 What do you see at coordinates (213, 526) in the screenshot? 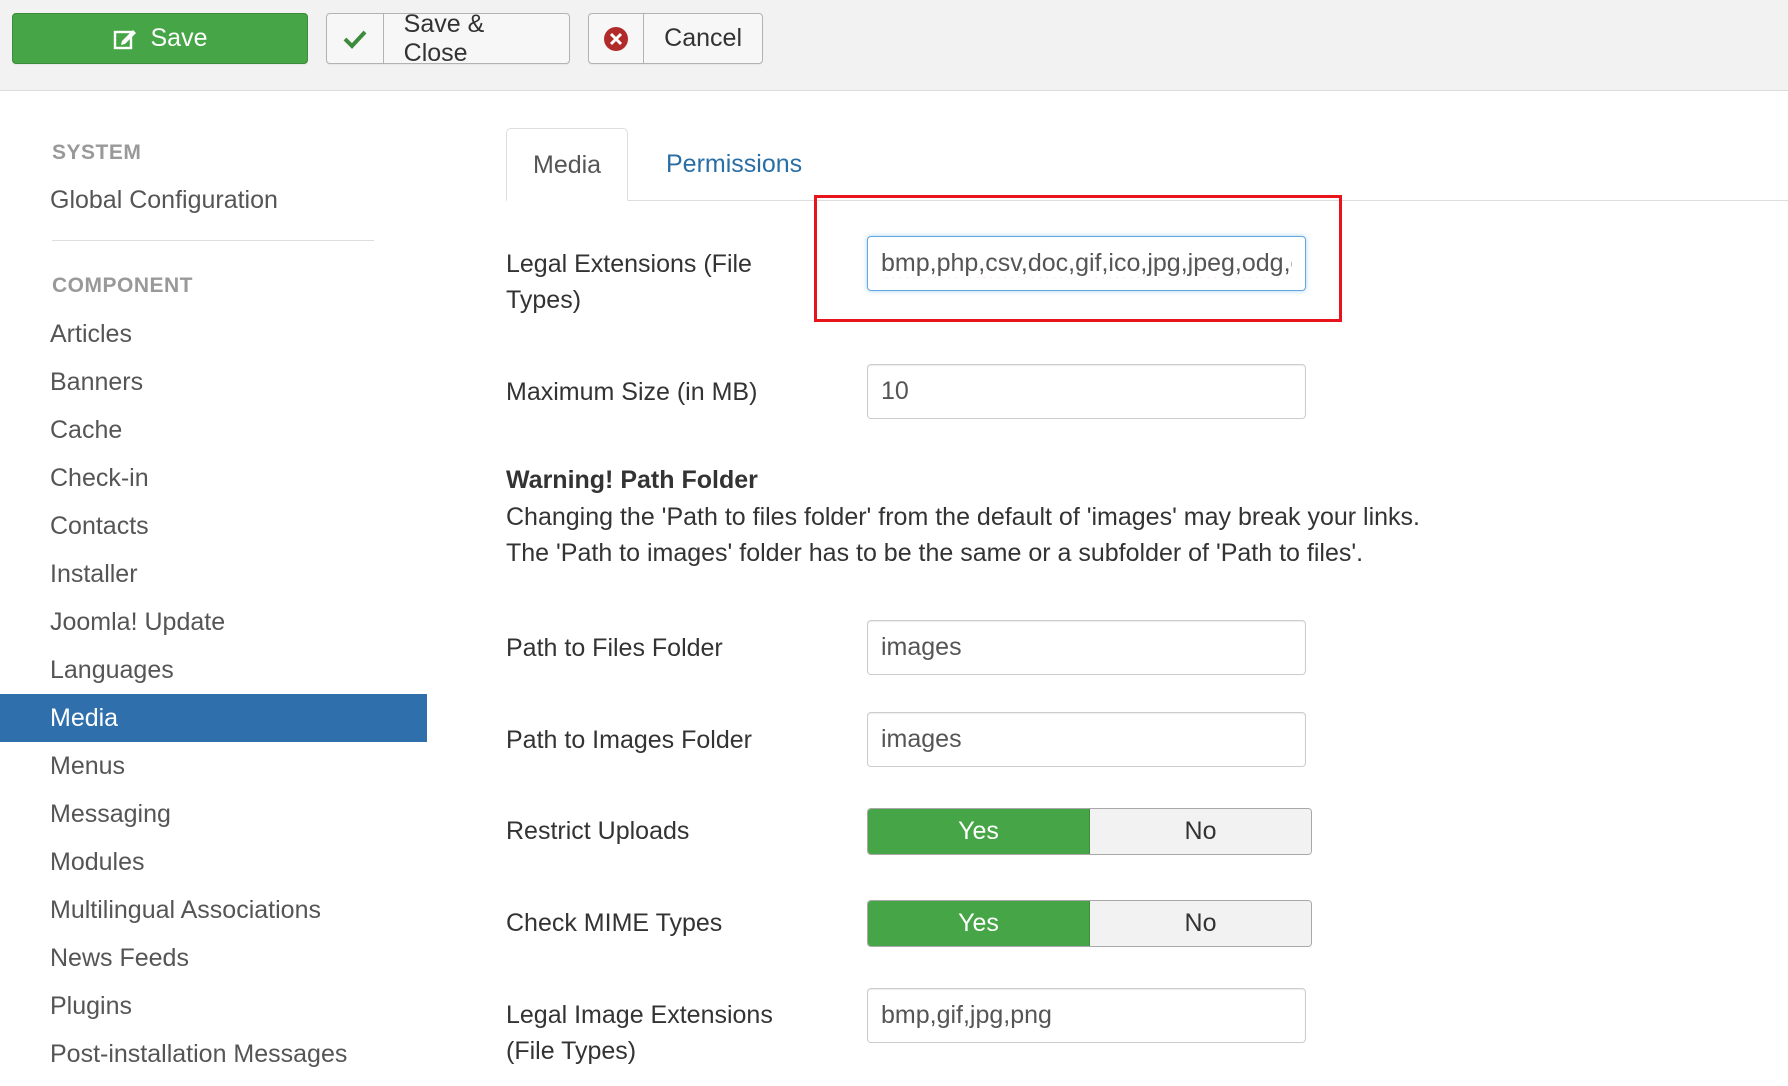
I see `sidebar-item-contacts: Contacts` at bounding box center [213, 526].